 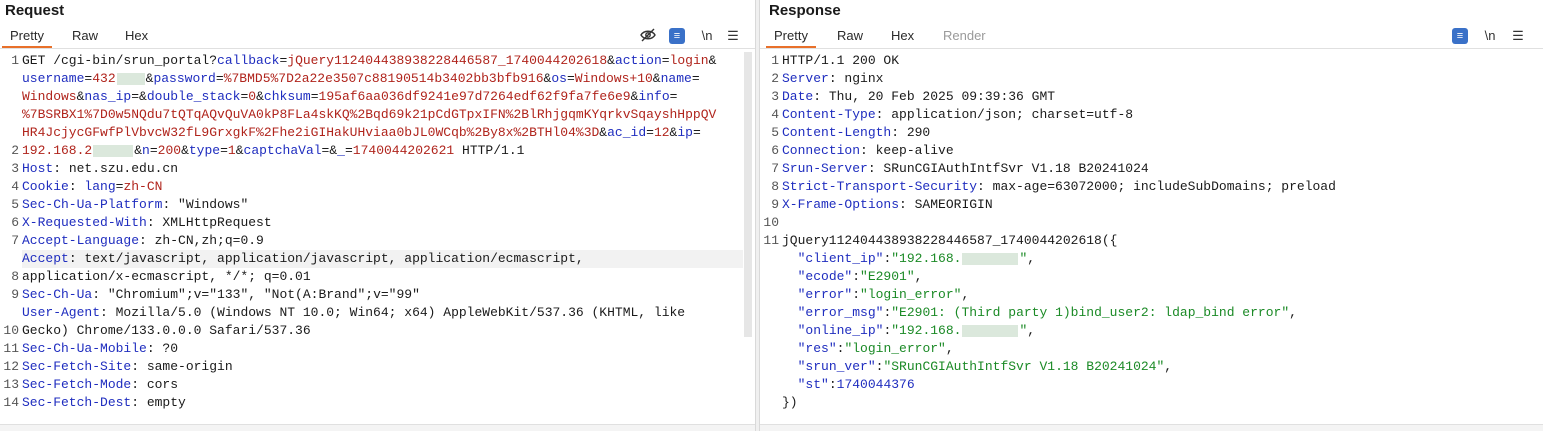 What do you see at coordinates (868, 349) in the screenshot?
I see `code-line: "res":"login_error",` at bounding box center [868, 349].